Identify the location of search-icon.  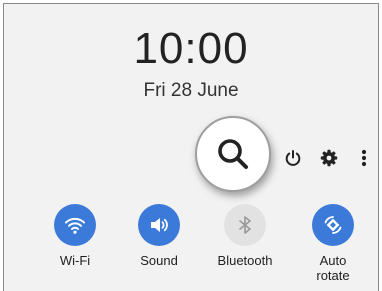
(233, 154).